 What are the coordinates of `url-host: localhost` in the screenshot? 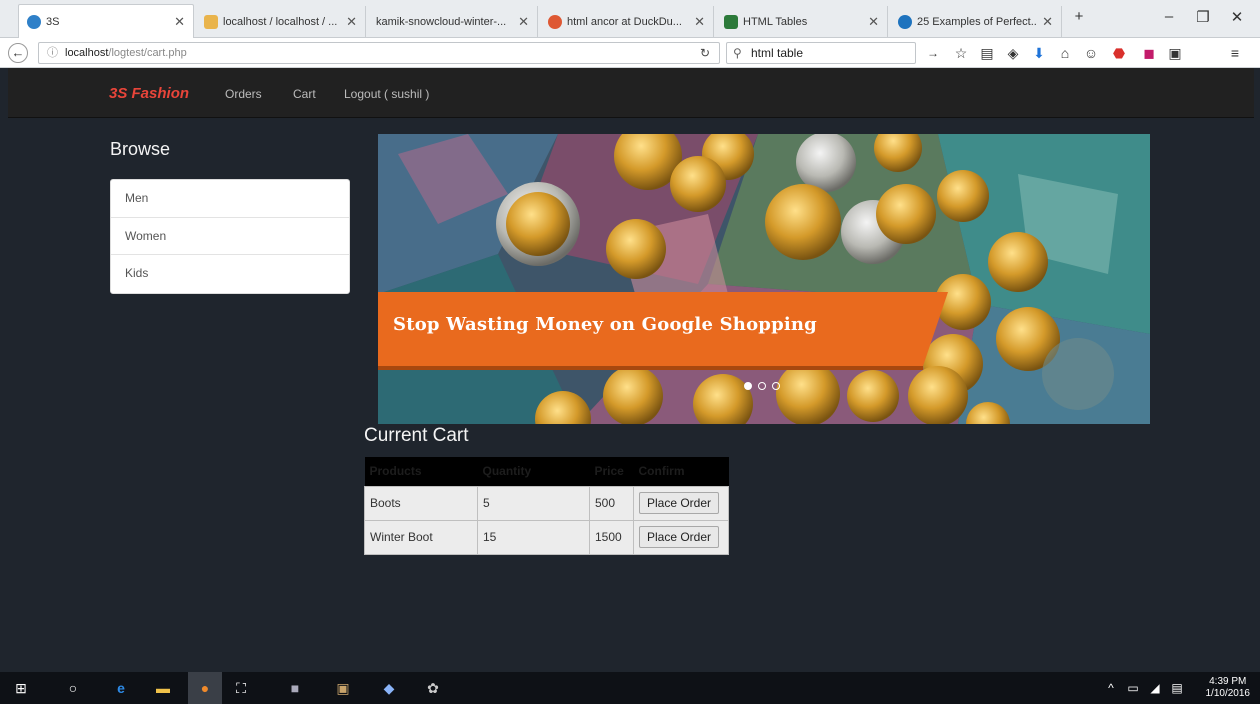 It's located at (87, 53).